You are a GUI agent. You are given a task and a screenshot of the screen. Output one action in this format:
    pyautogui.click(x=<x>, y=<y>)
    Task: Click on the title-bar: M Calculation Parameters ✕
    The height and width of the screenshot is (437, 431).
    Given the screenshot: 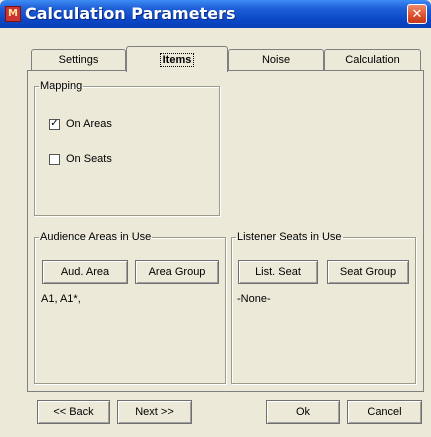 What is the action you would take?
    pyautogui.click(x=215, y=14)
    